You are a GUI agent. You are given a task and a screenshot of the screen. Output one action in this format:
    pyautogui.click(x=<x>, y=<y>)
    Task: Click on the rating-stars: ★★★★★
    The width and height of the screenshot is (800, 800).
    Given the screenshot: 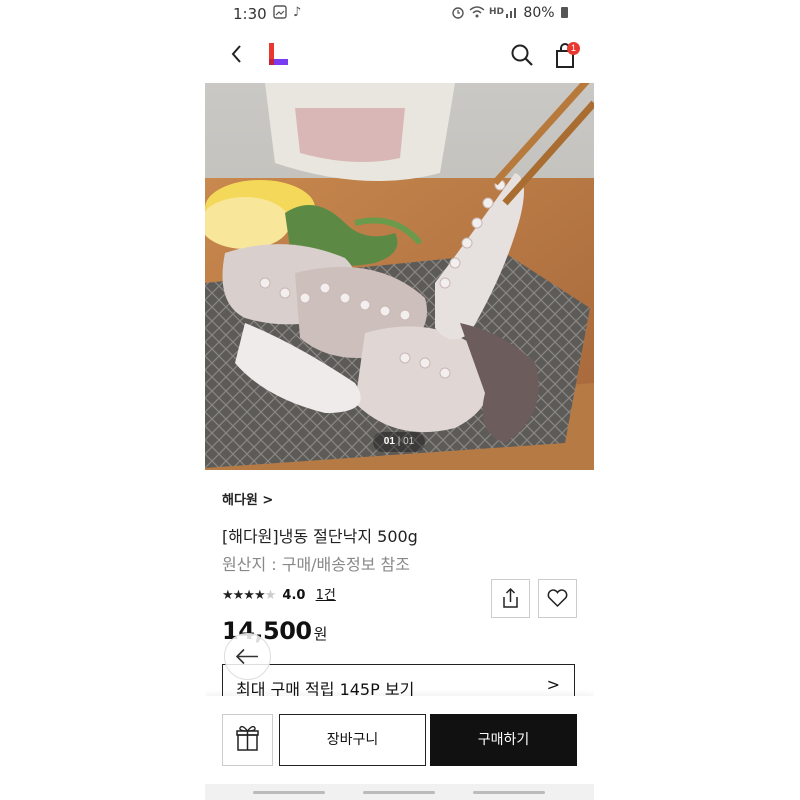 What is the action you would take?
    pyautogui.click(x=250, y=595)
    